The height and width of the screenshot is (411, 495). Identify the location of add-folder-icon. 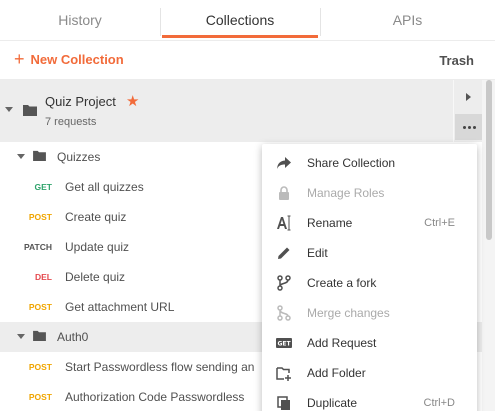
(284, 373).